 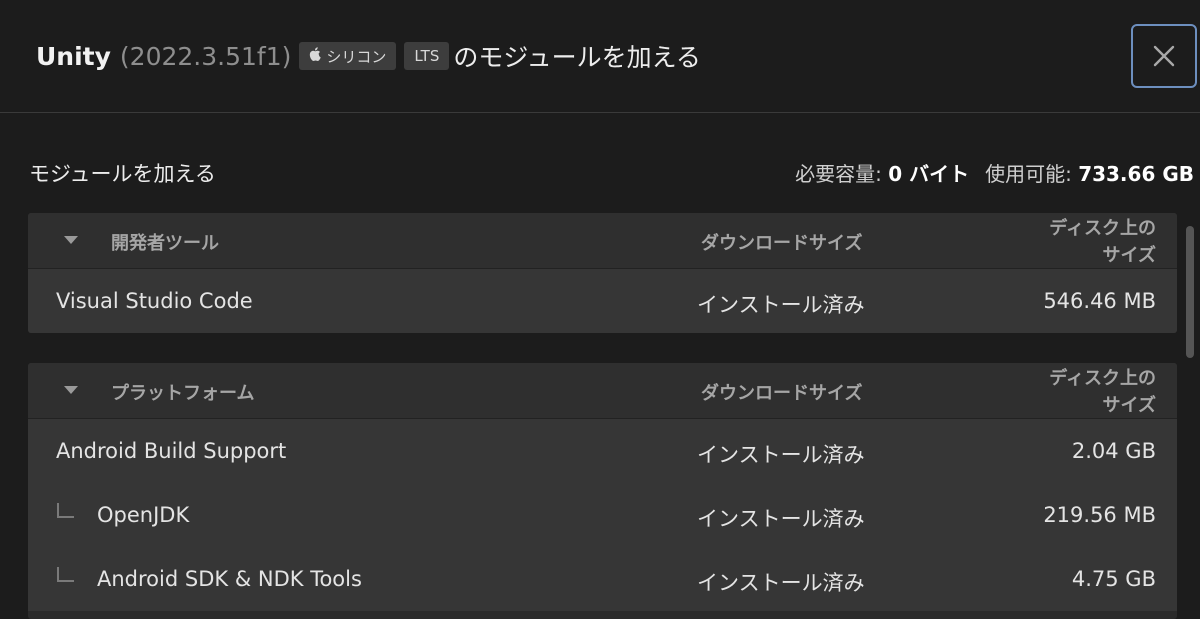 I want to click on modules-section-title: モジュールを加える, so click(x=122, y=174).